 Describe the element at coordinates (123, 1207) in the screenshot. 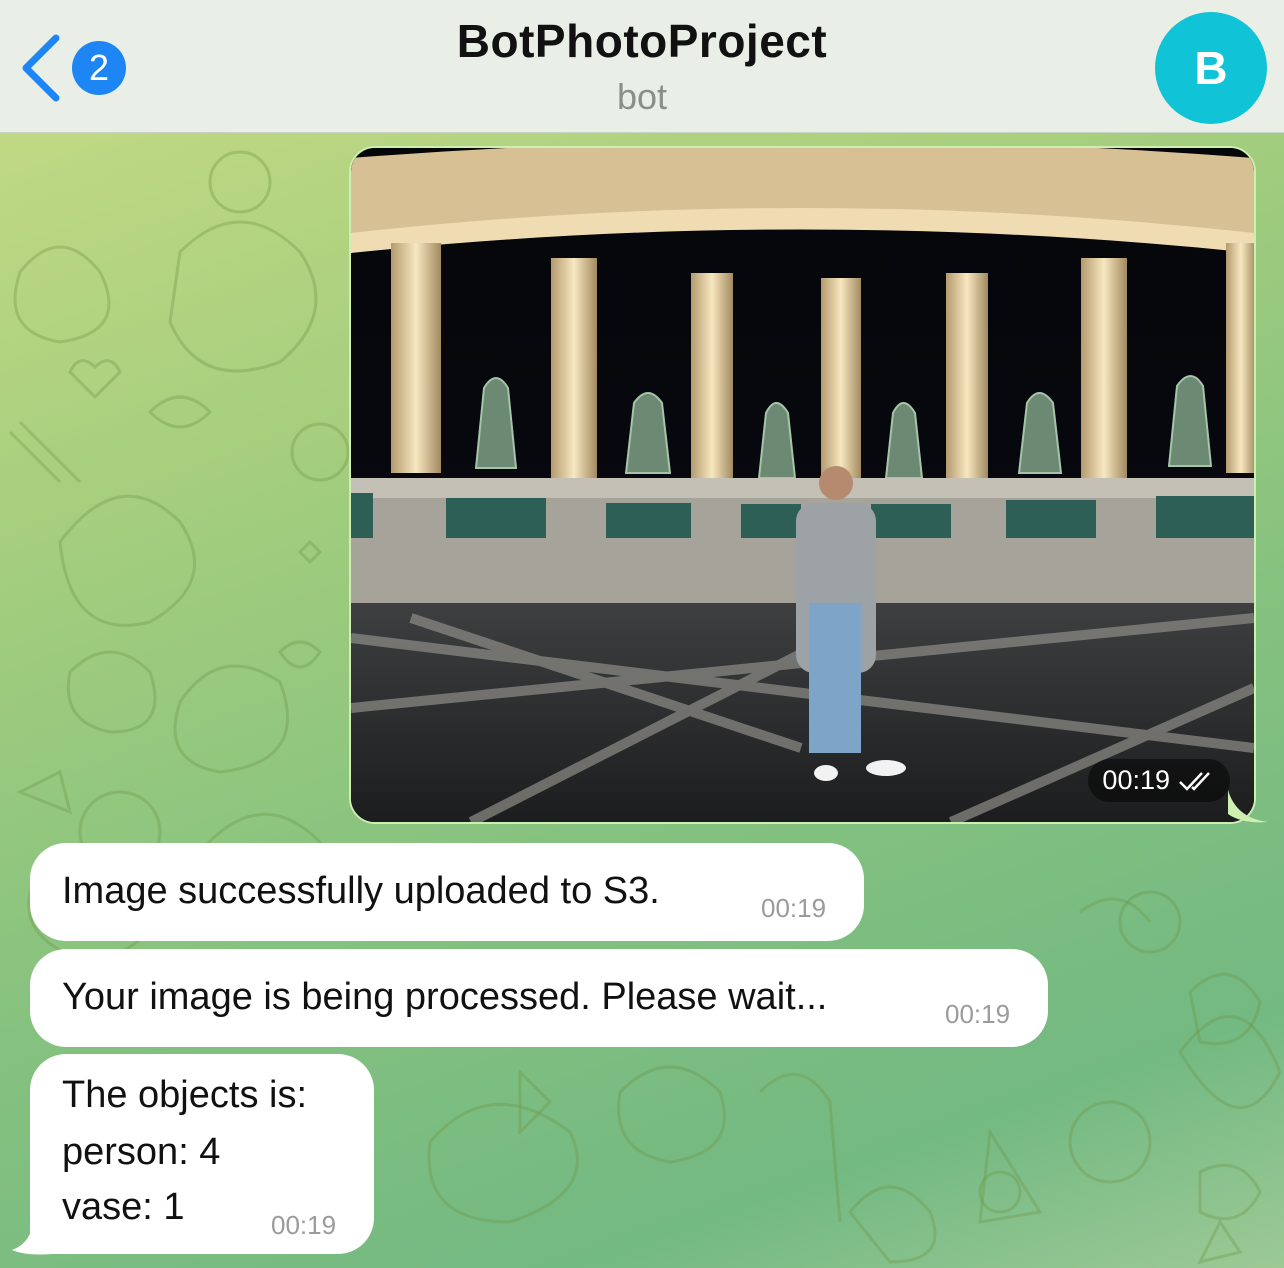

I see `message-text-line: vase: 1` at that location.